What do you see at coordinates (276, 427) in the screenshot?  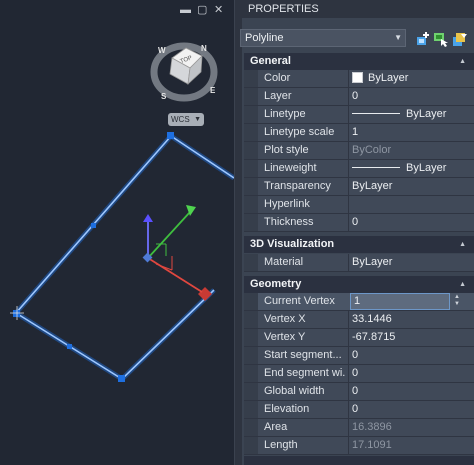 I see `property-label: Area` at bounding box center [276, 427].